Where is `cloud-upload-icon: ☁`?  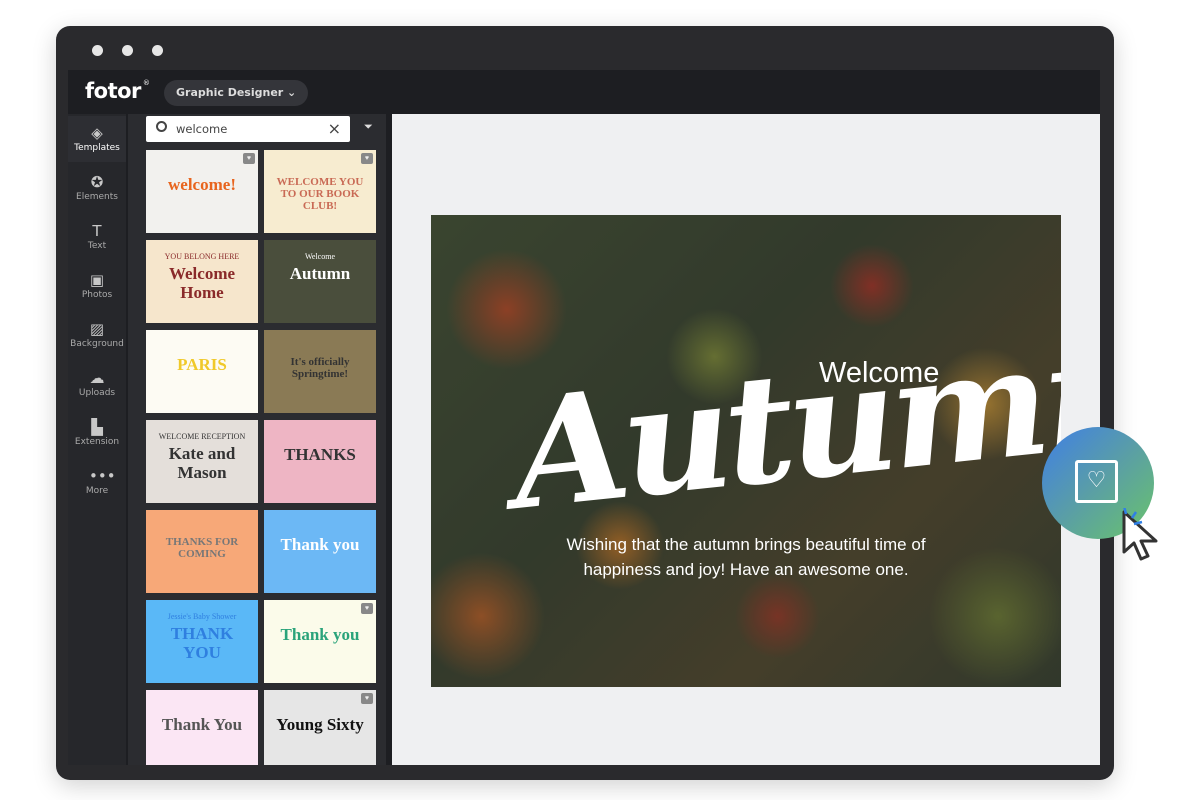
cloud-upload-icon: ☁ is located at coordinates (97, 378).